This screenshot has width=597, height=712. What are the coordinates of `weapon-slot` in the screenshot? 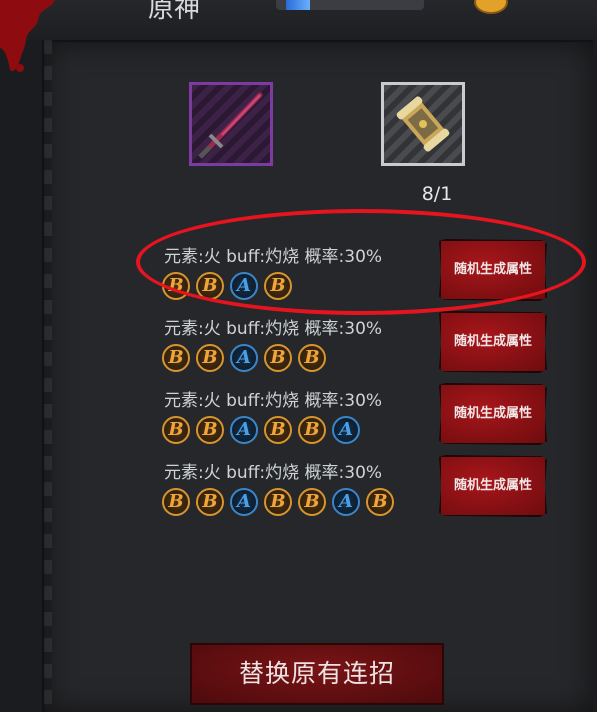 It's located at (231, 124).